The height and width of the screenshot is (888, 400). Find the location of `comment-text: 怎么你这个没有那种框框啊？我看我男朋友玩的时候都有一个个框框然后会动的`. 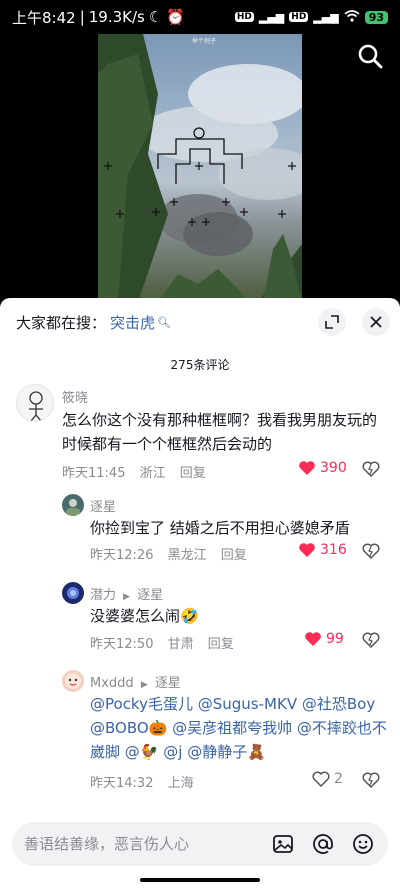

comment-text: 怎么你这个没有那种框框啊？我看我男朋友玩的时候都有一个个框框然后会动的 is located at coordinates (220, 432).